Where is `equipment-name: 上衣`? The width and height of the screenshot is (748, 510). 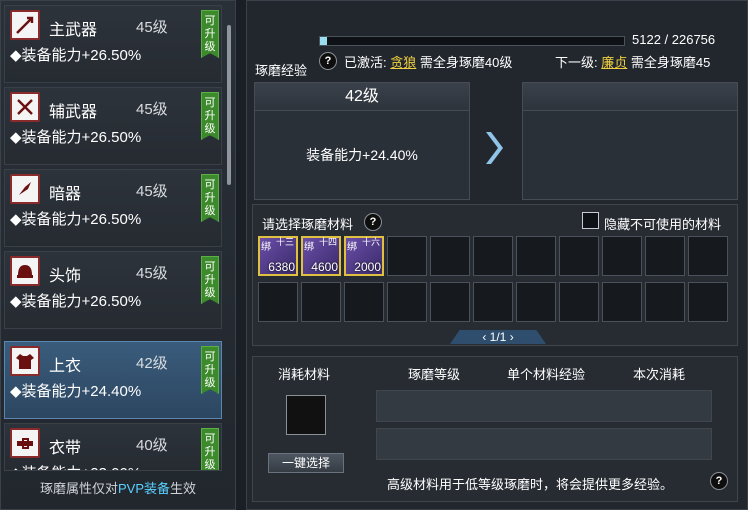
equipment-name: 上衣 is located at coordinates (65, 366).